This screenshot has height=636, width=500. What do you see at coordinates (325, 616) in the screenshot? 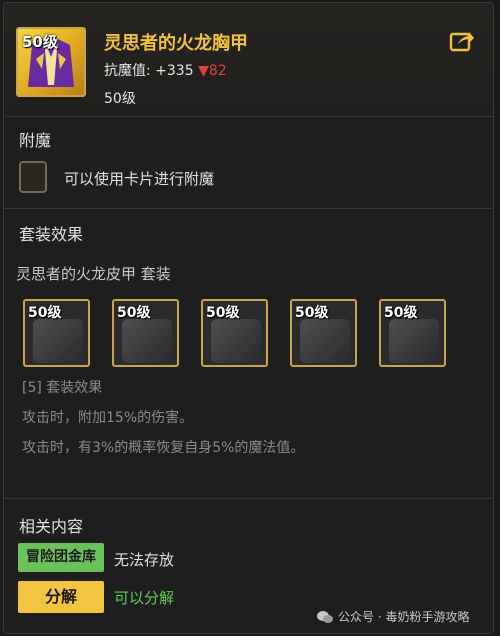
I see `wechat-icon` at bounding box center [325, 616].